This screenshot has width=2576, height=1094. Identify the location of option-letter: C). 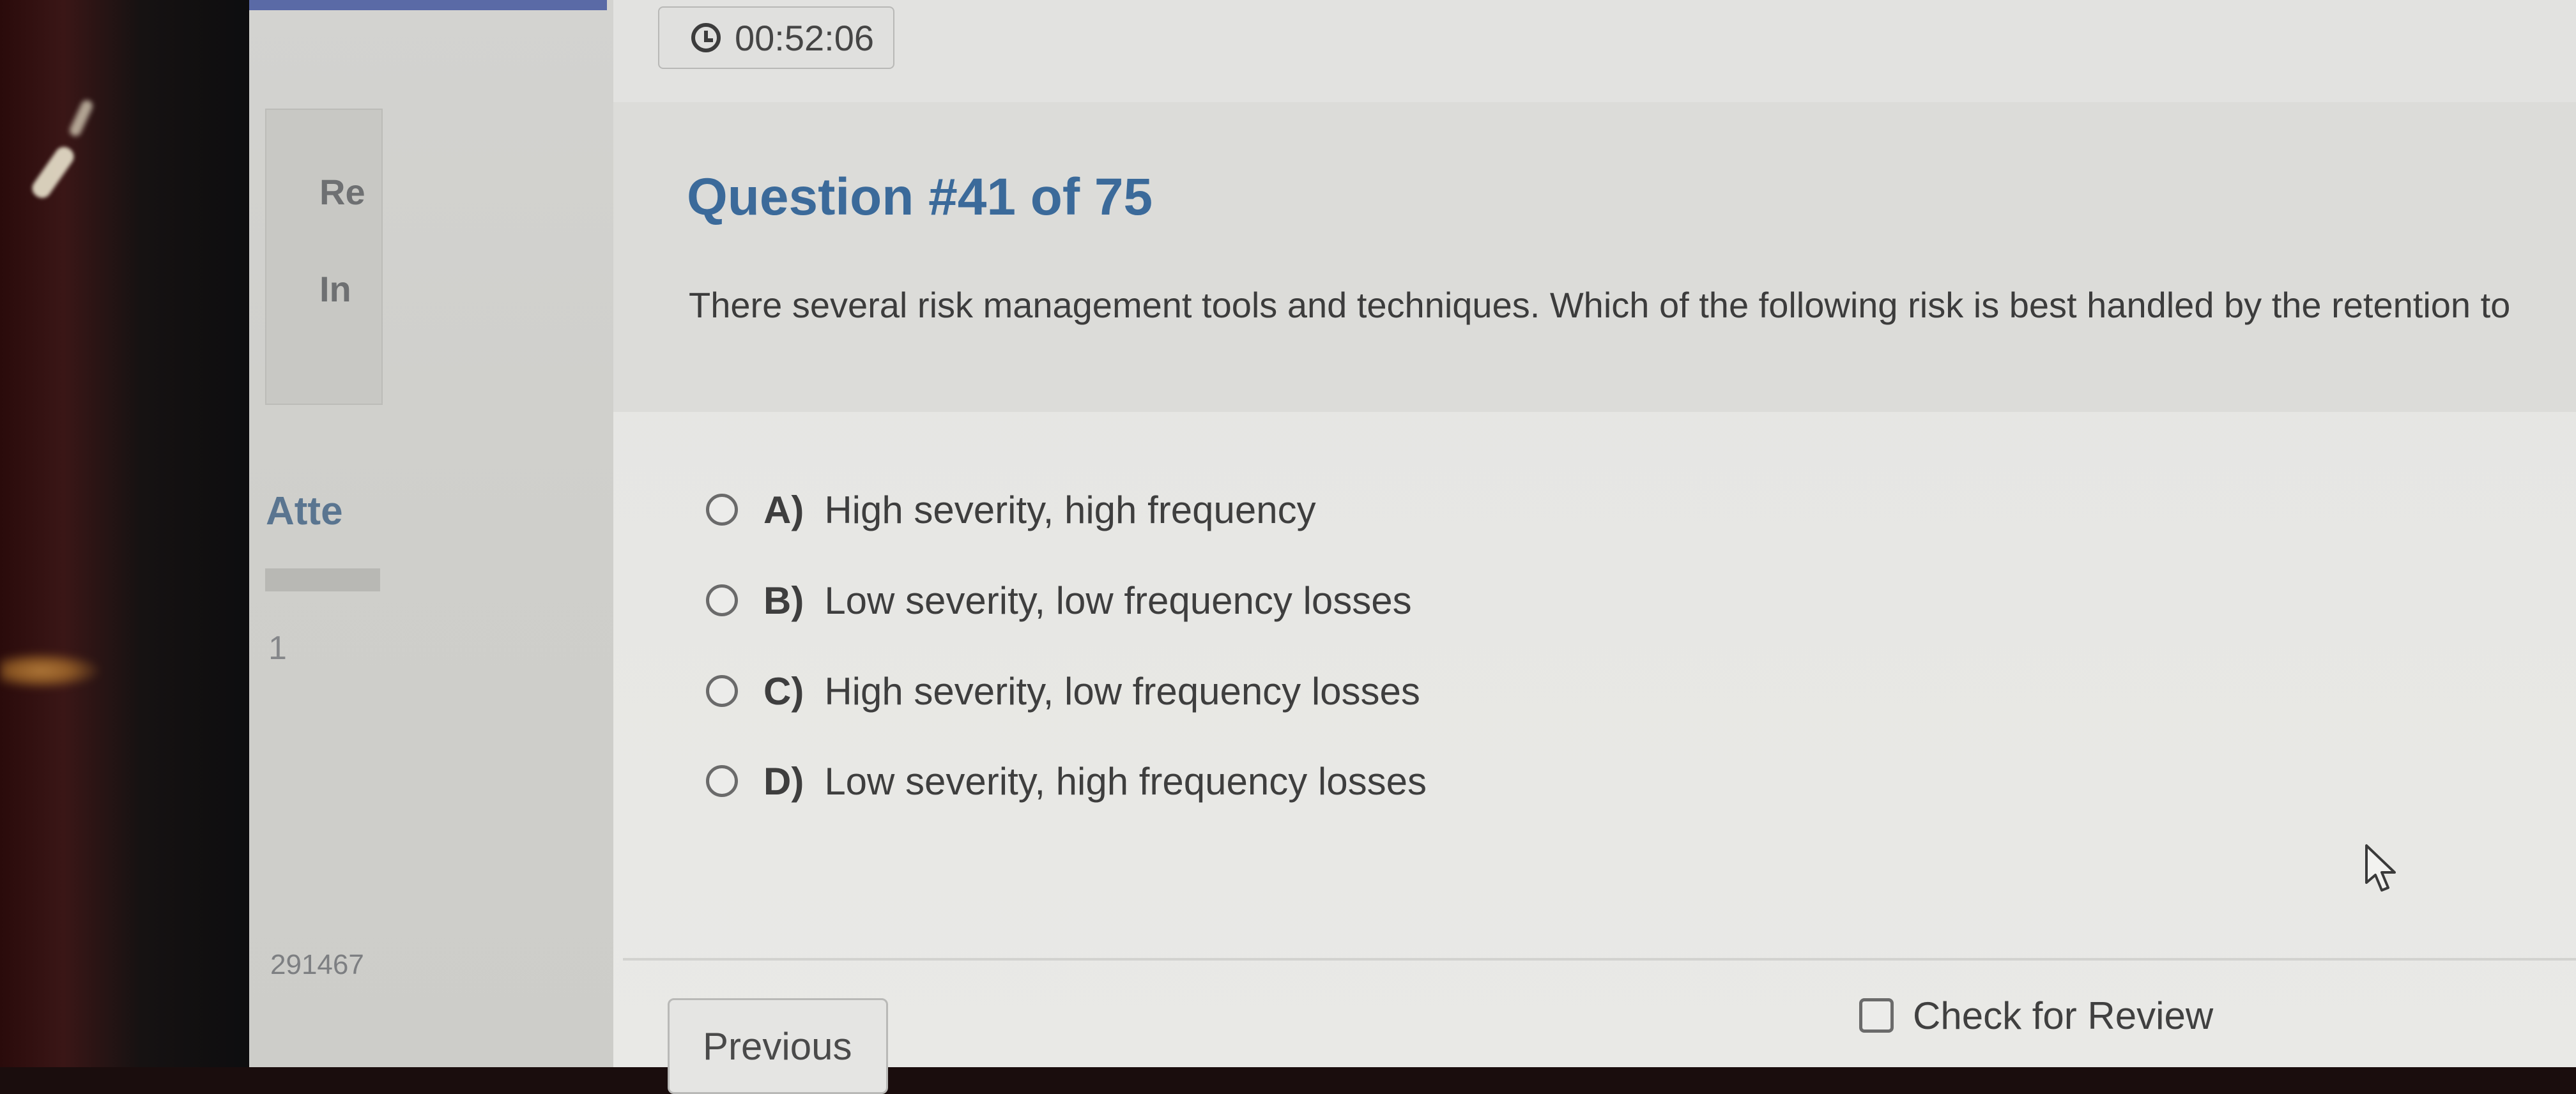
(783, 691).